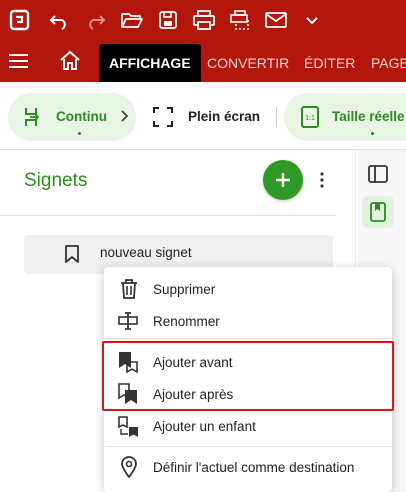 The height and width of the screenshot is (492, 406). Describe the element at coordinates (186, 321) in the screenshot. I see `menu-item-rename: Renommer` at that location.